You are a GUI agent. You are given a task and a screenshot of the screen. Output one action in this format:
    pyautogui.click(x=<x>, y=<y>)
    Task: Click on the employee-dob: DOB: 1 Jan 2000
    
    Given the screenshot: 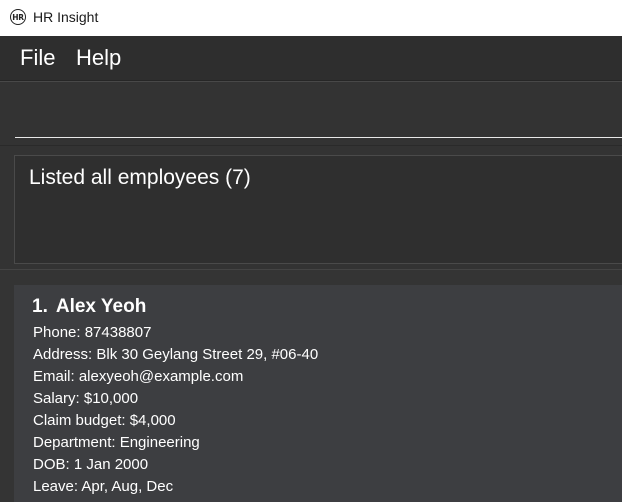 What is the action you would take?
    pyautogui.click(x=91, y=464)
    